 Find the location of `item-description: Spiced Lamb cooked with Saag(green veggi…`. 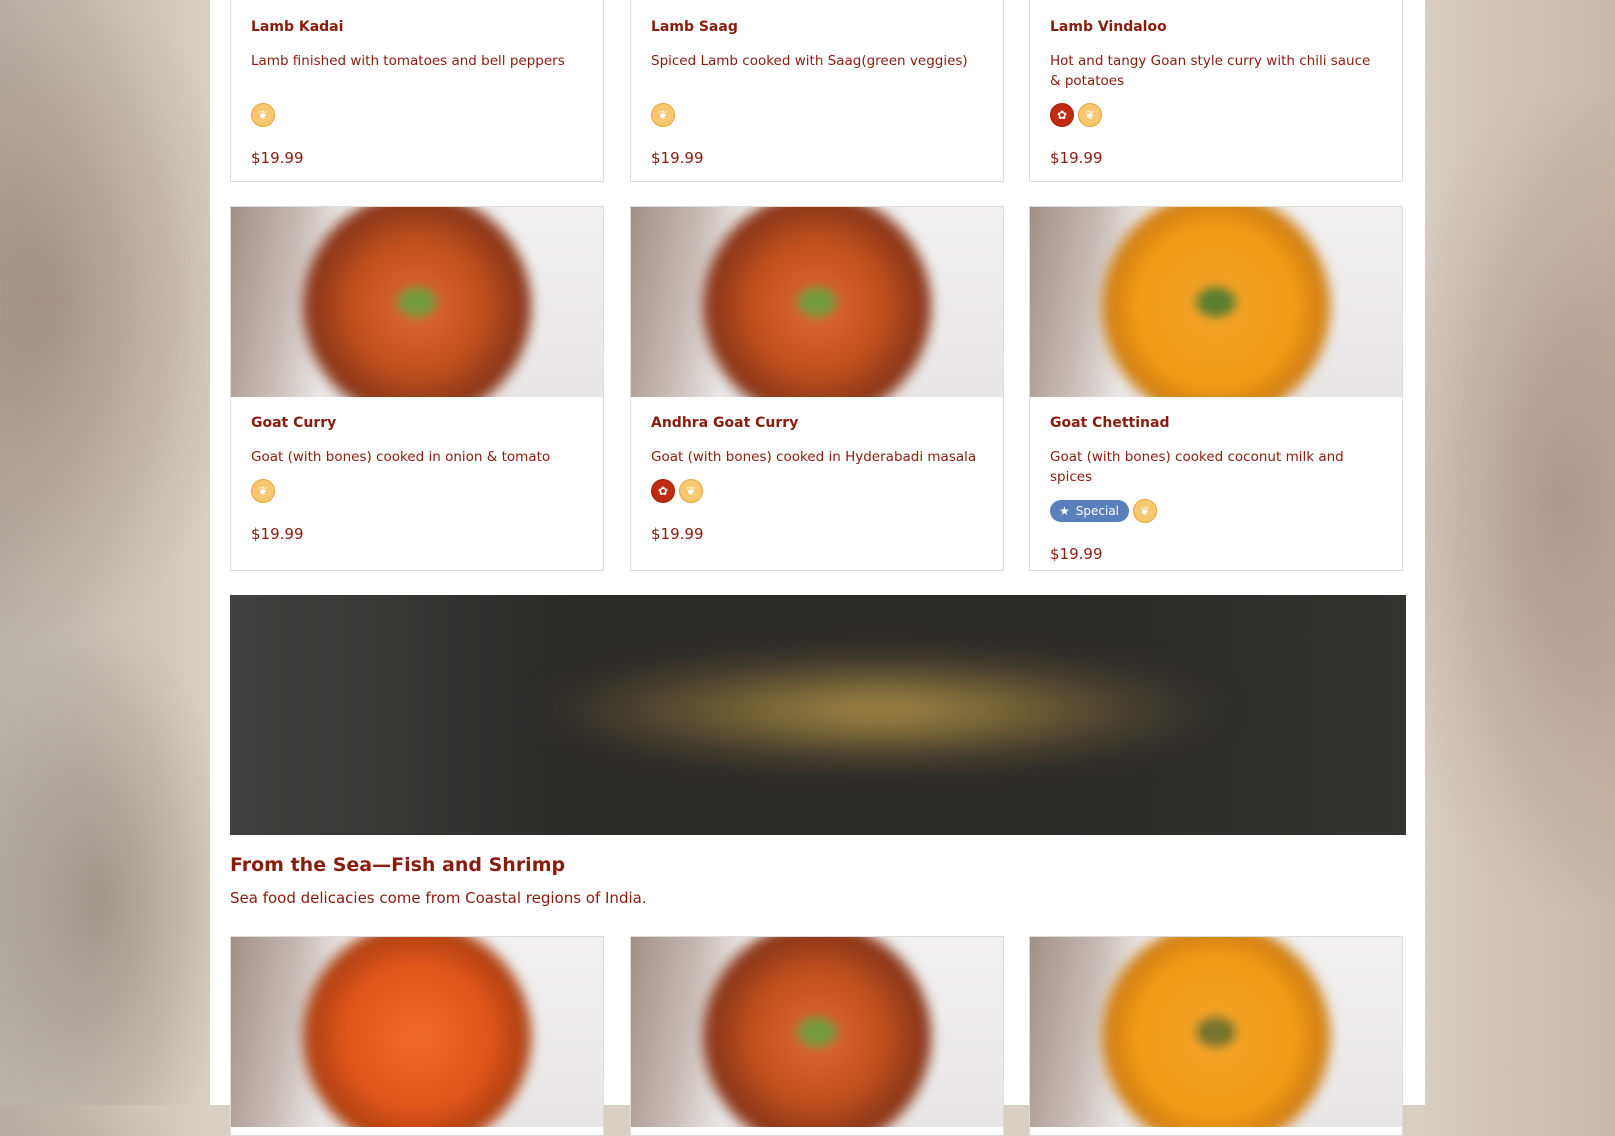

item-description: Spiced Lamb cooked with Saag(green veggi… is located at coordinates (809, 61).